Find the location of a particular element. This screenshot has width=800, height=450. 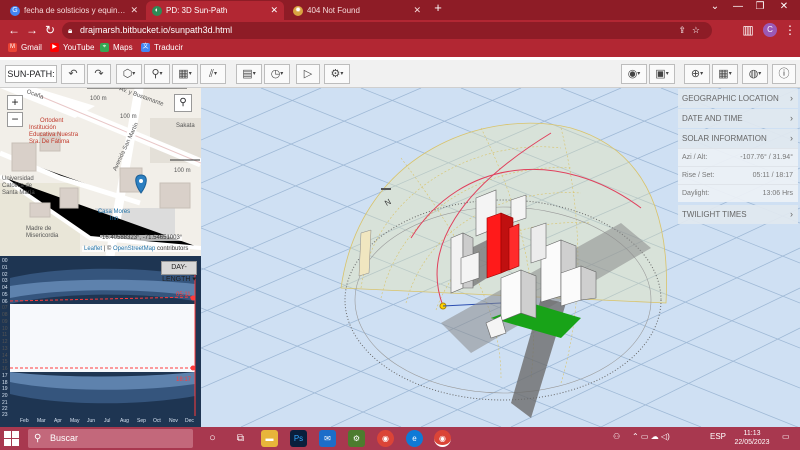

taskbar-search-input: ⚲ Buscar is located at coordinates (110, 438).